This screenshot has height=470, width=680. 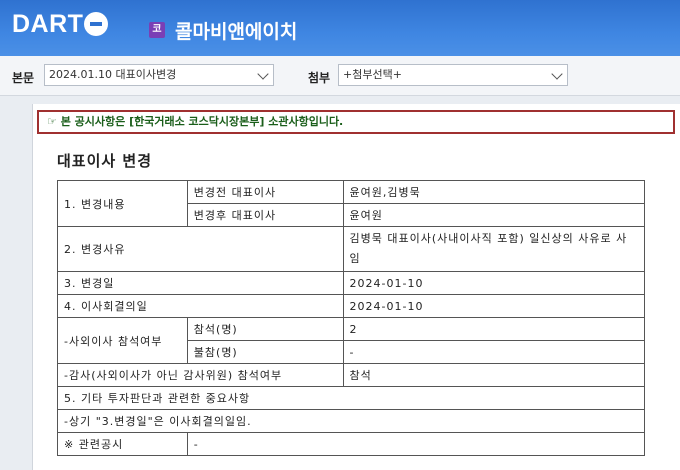 I want to click on dart-logo: DART, so click(x=60, y=24).